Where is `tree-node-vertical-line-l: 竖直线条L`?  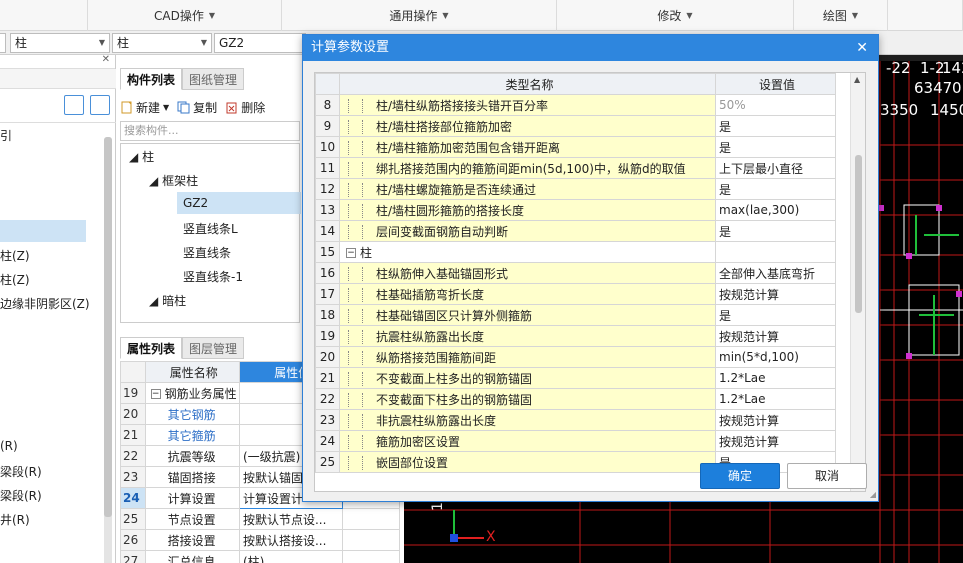 tree-node-vertical-line-l: 竖直线条L is located at coordinates (210, 228).